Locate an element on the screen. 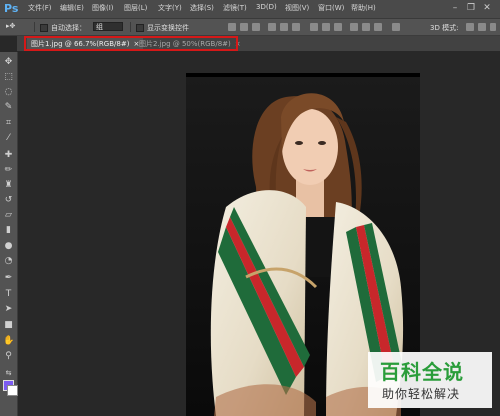 This screenshot has height=416, width=500. distribute-bottom-icon is located at coordinates (338, 27).